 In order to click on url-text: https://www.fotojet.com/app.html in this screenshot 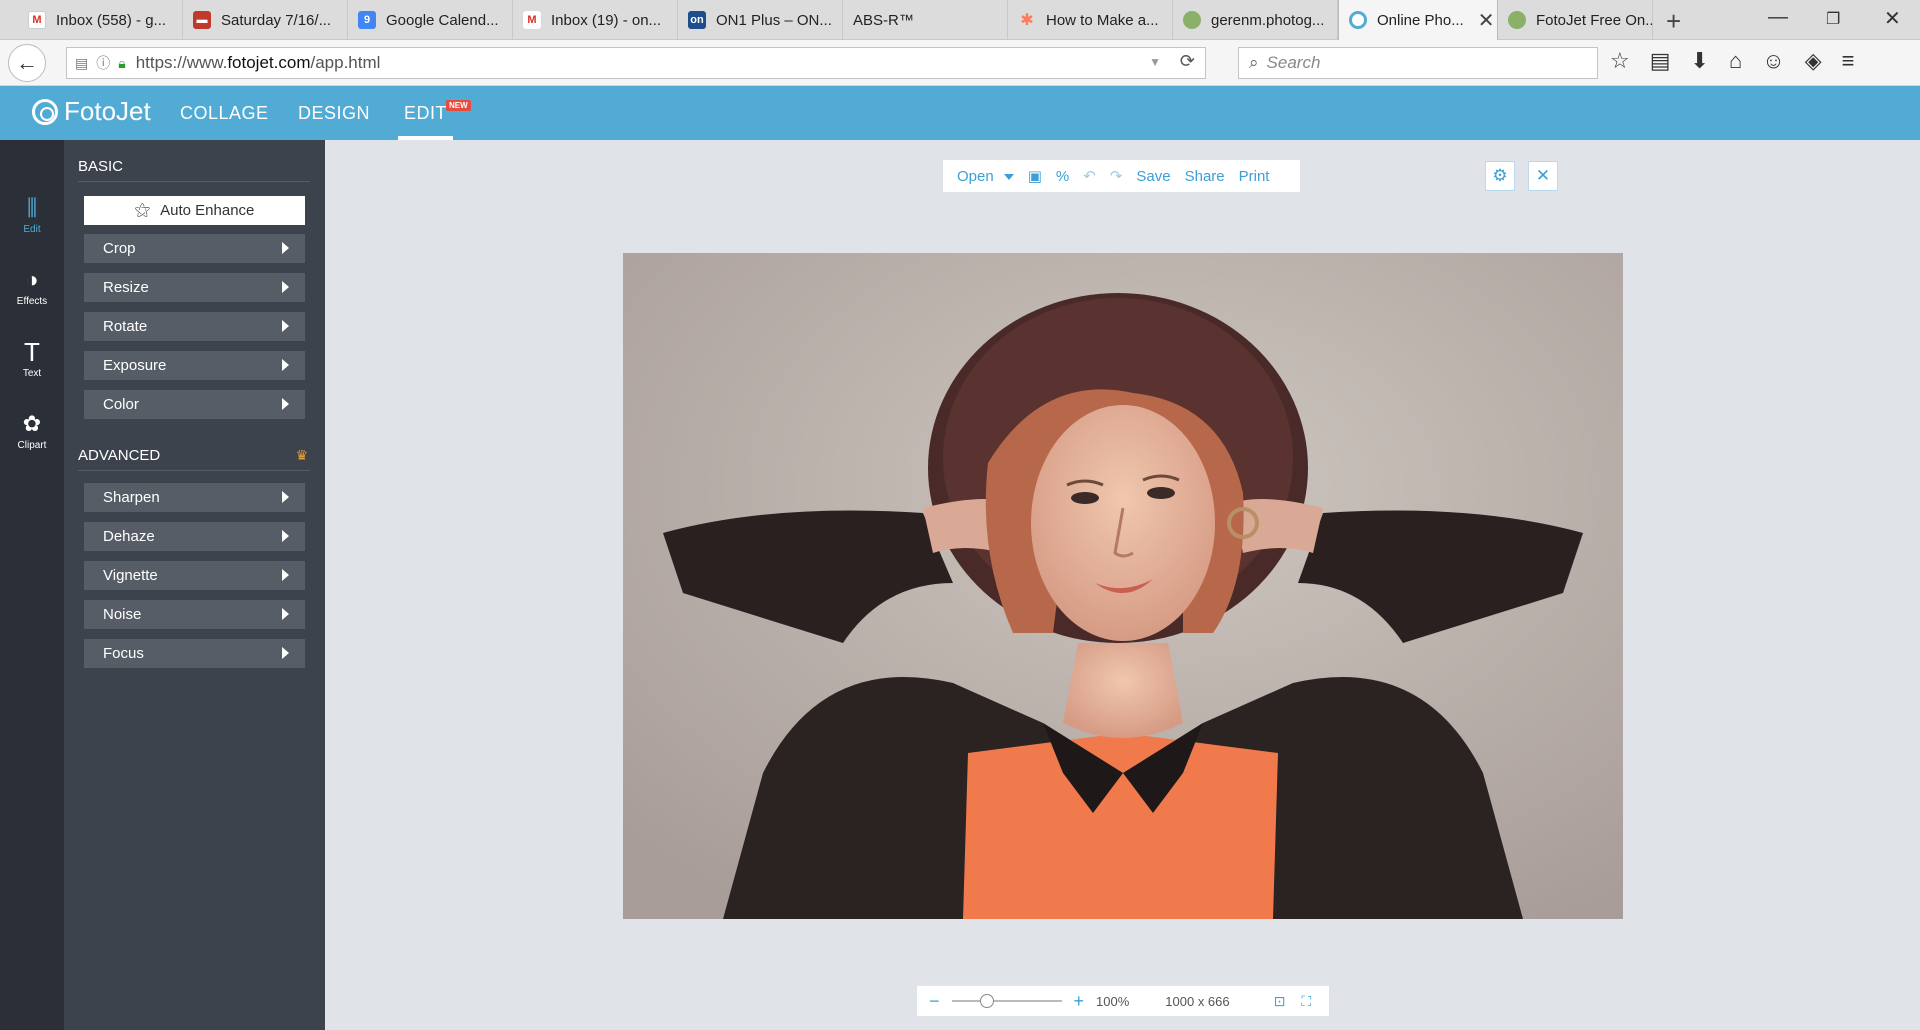, I will do `click(258, 63)`.